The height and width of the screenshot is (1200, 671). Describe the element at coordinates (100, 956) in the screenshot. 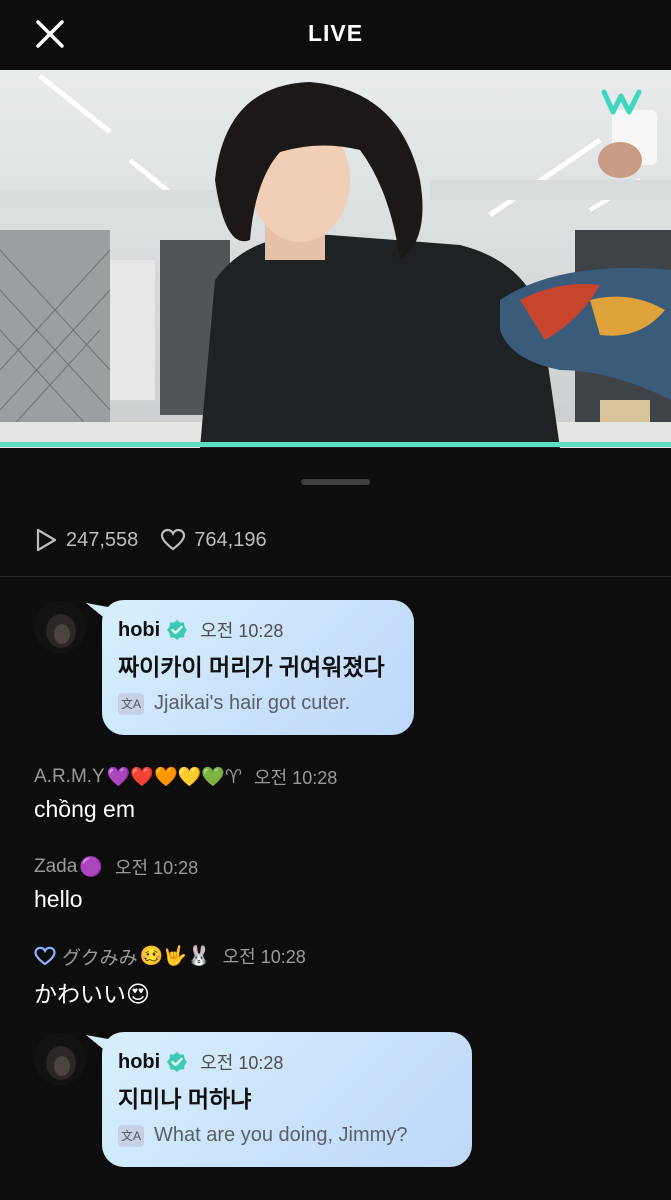

I see `author-name: グクみみ` at that location.